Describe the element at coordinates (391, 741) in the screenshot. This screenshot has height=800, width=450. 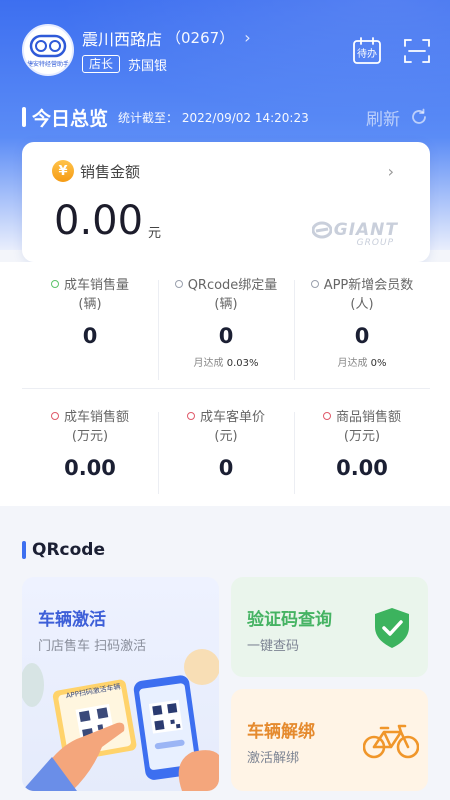
I see `bicycle-icon` at that location.